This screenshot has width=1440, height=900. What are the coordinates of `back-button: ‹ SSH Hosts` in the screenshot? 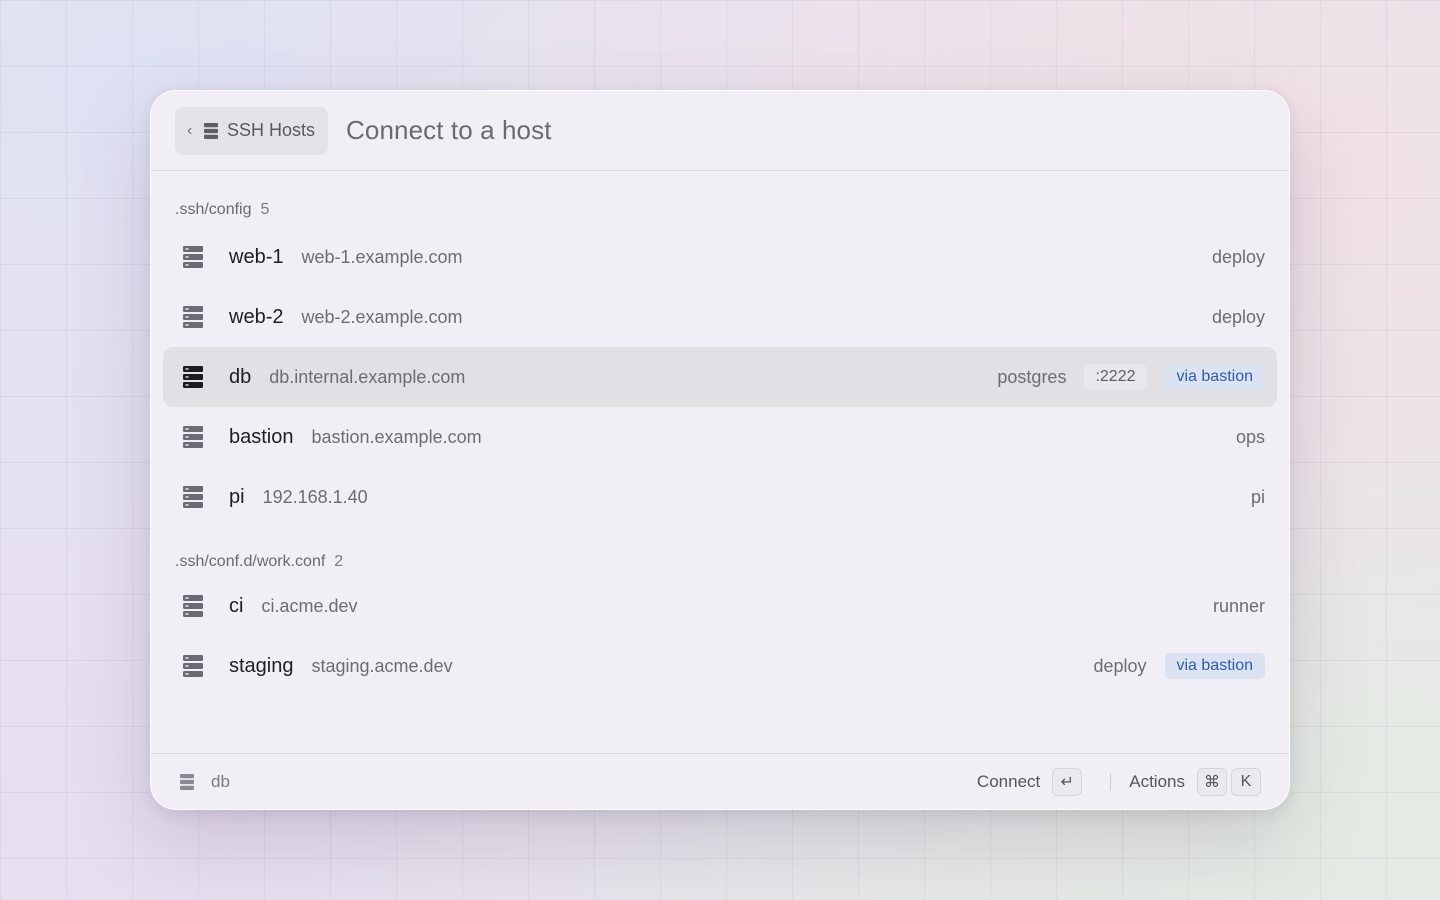 It's located at (252, 130).